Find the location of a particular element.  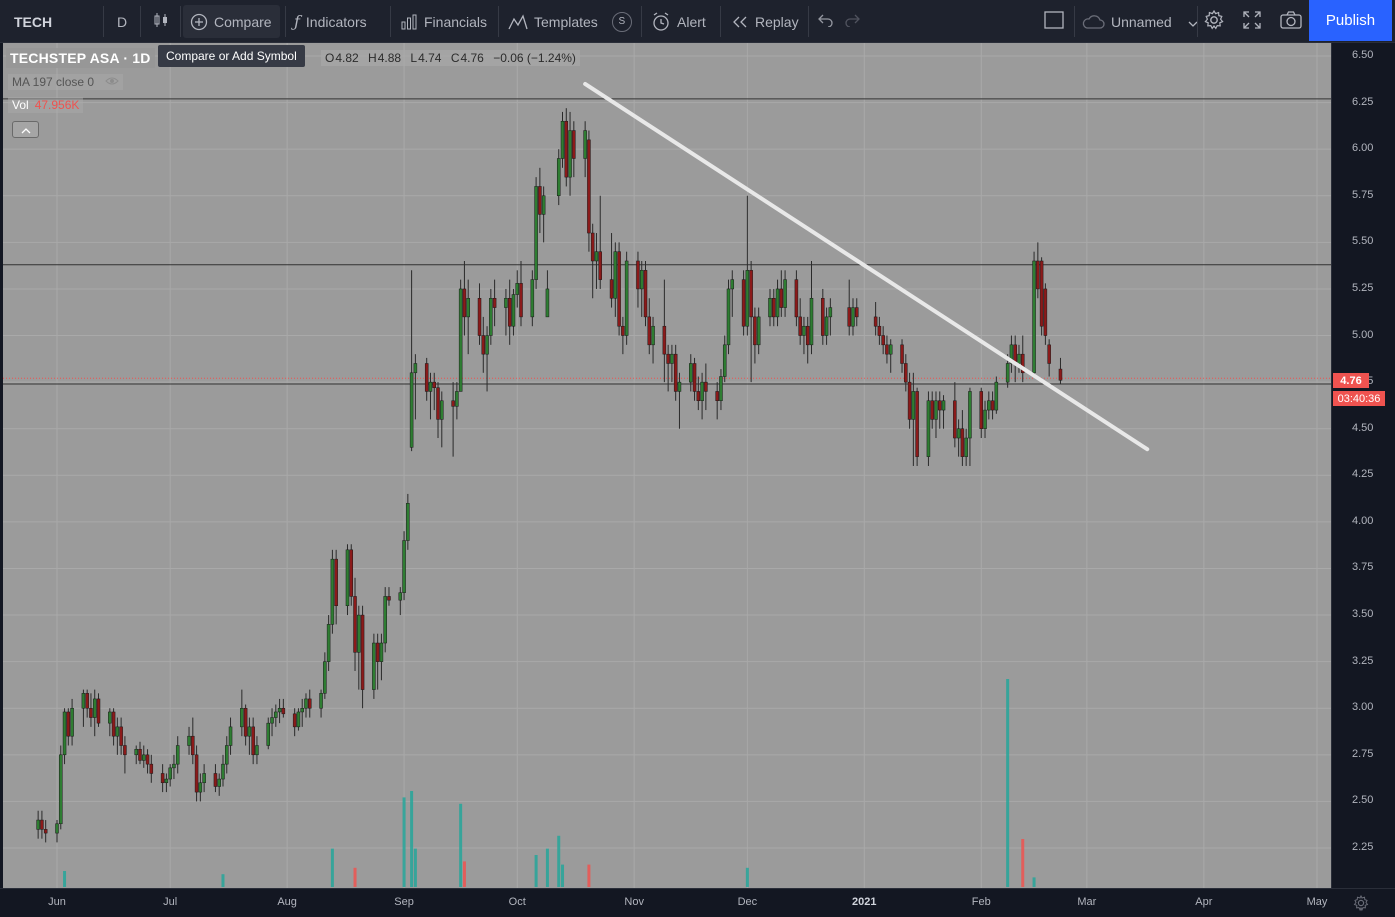

publish-button: Publish is located at coordinates (1350, 20).